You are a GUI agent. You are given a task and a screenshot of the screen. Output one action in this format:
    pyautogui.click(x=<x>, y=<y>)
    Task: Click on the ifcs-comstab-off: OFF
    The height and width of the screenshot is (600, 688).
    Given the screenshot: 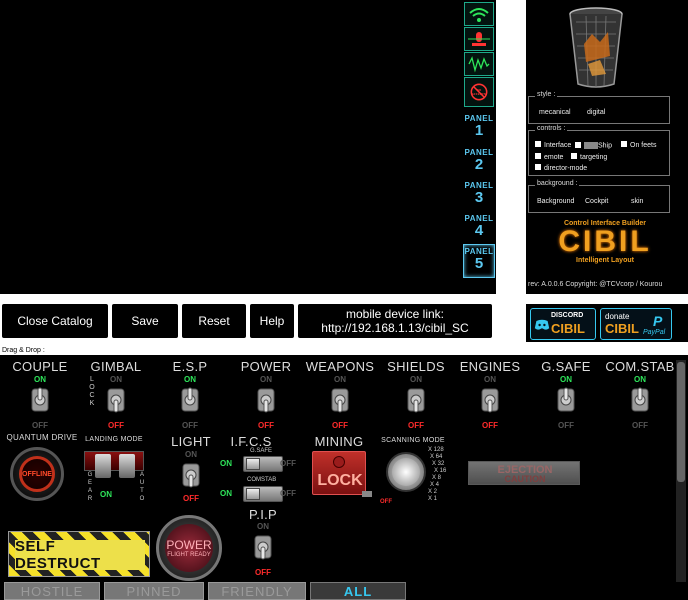 What is the action you would take?
    pyautogui.click(x=288, y=493)
    